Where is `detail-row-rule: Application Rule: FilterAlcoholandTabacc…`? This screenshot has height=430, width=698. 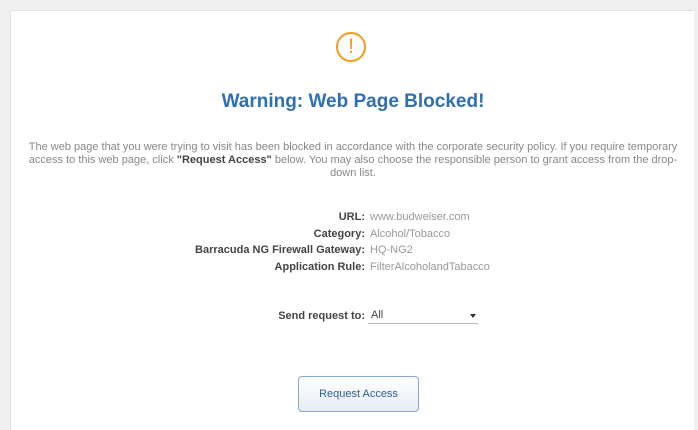
detail-row-rule: Application Rule: FilterAlcoholandTabacc… is located at coordinates (353, 267).